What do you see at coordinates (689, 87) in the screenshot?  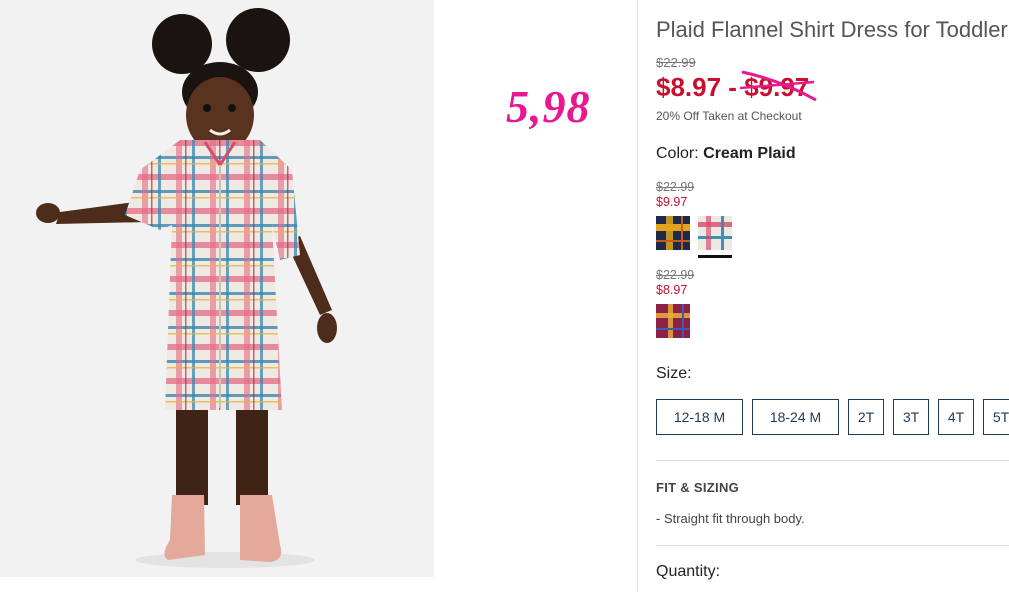 I see `sale-price-low: $8.97` at bounding box center [689, 87].